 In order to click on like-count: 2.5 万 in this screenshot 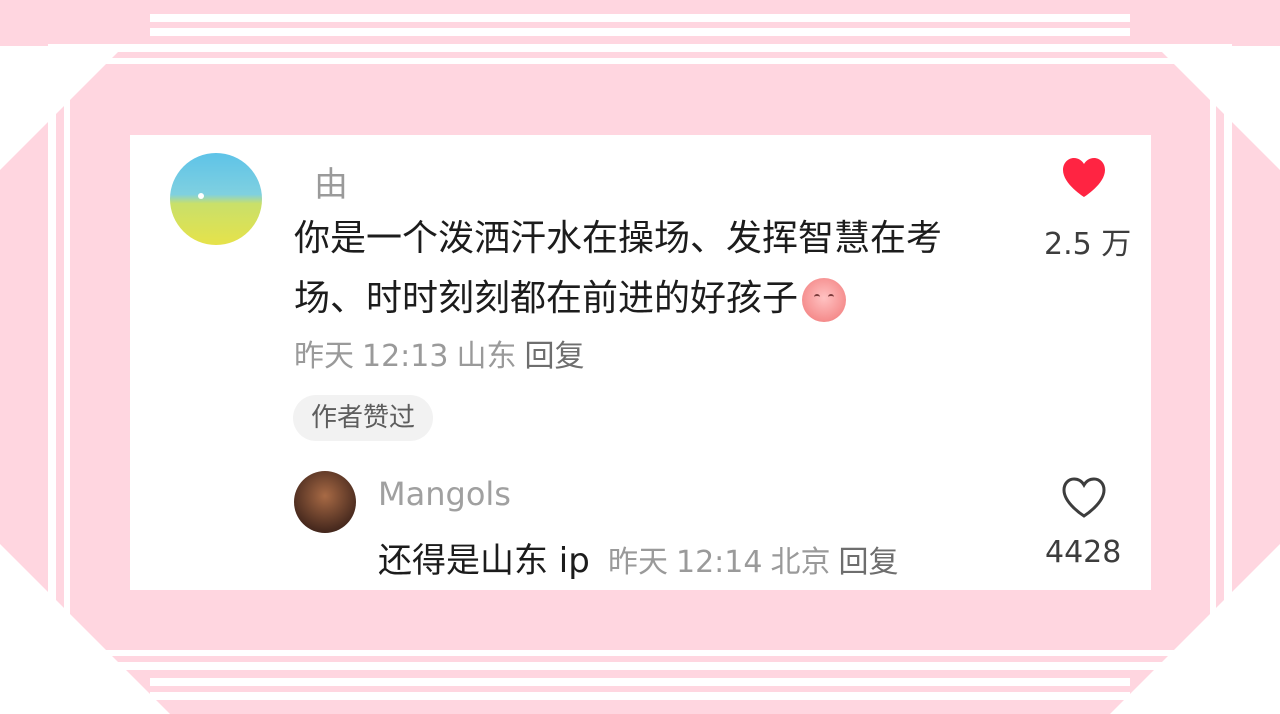, I will do `click(1088, 244)`.